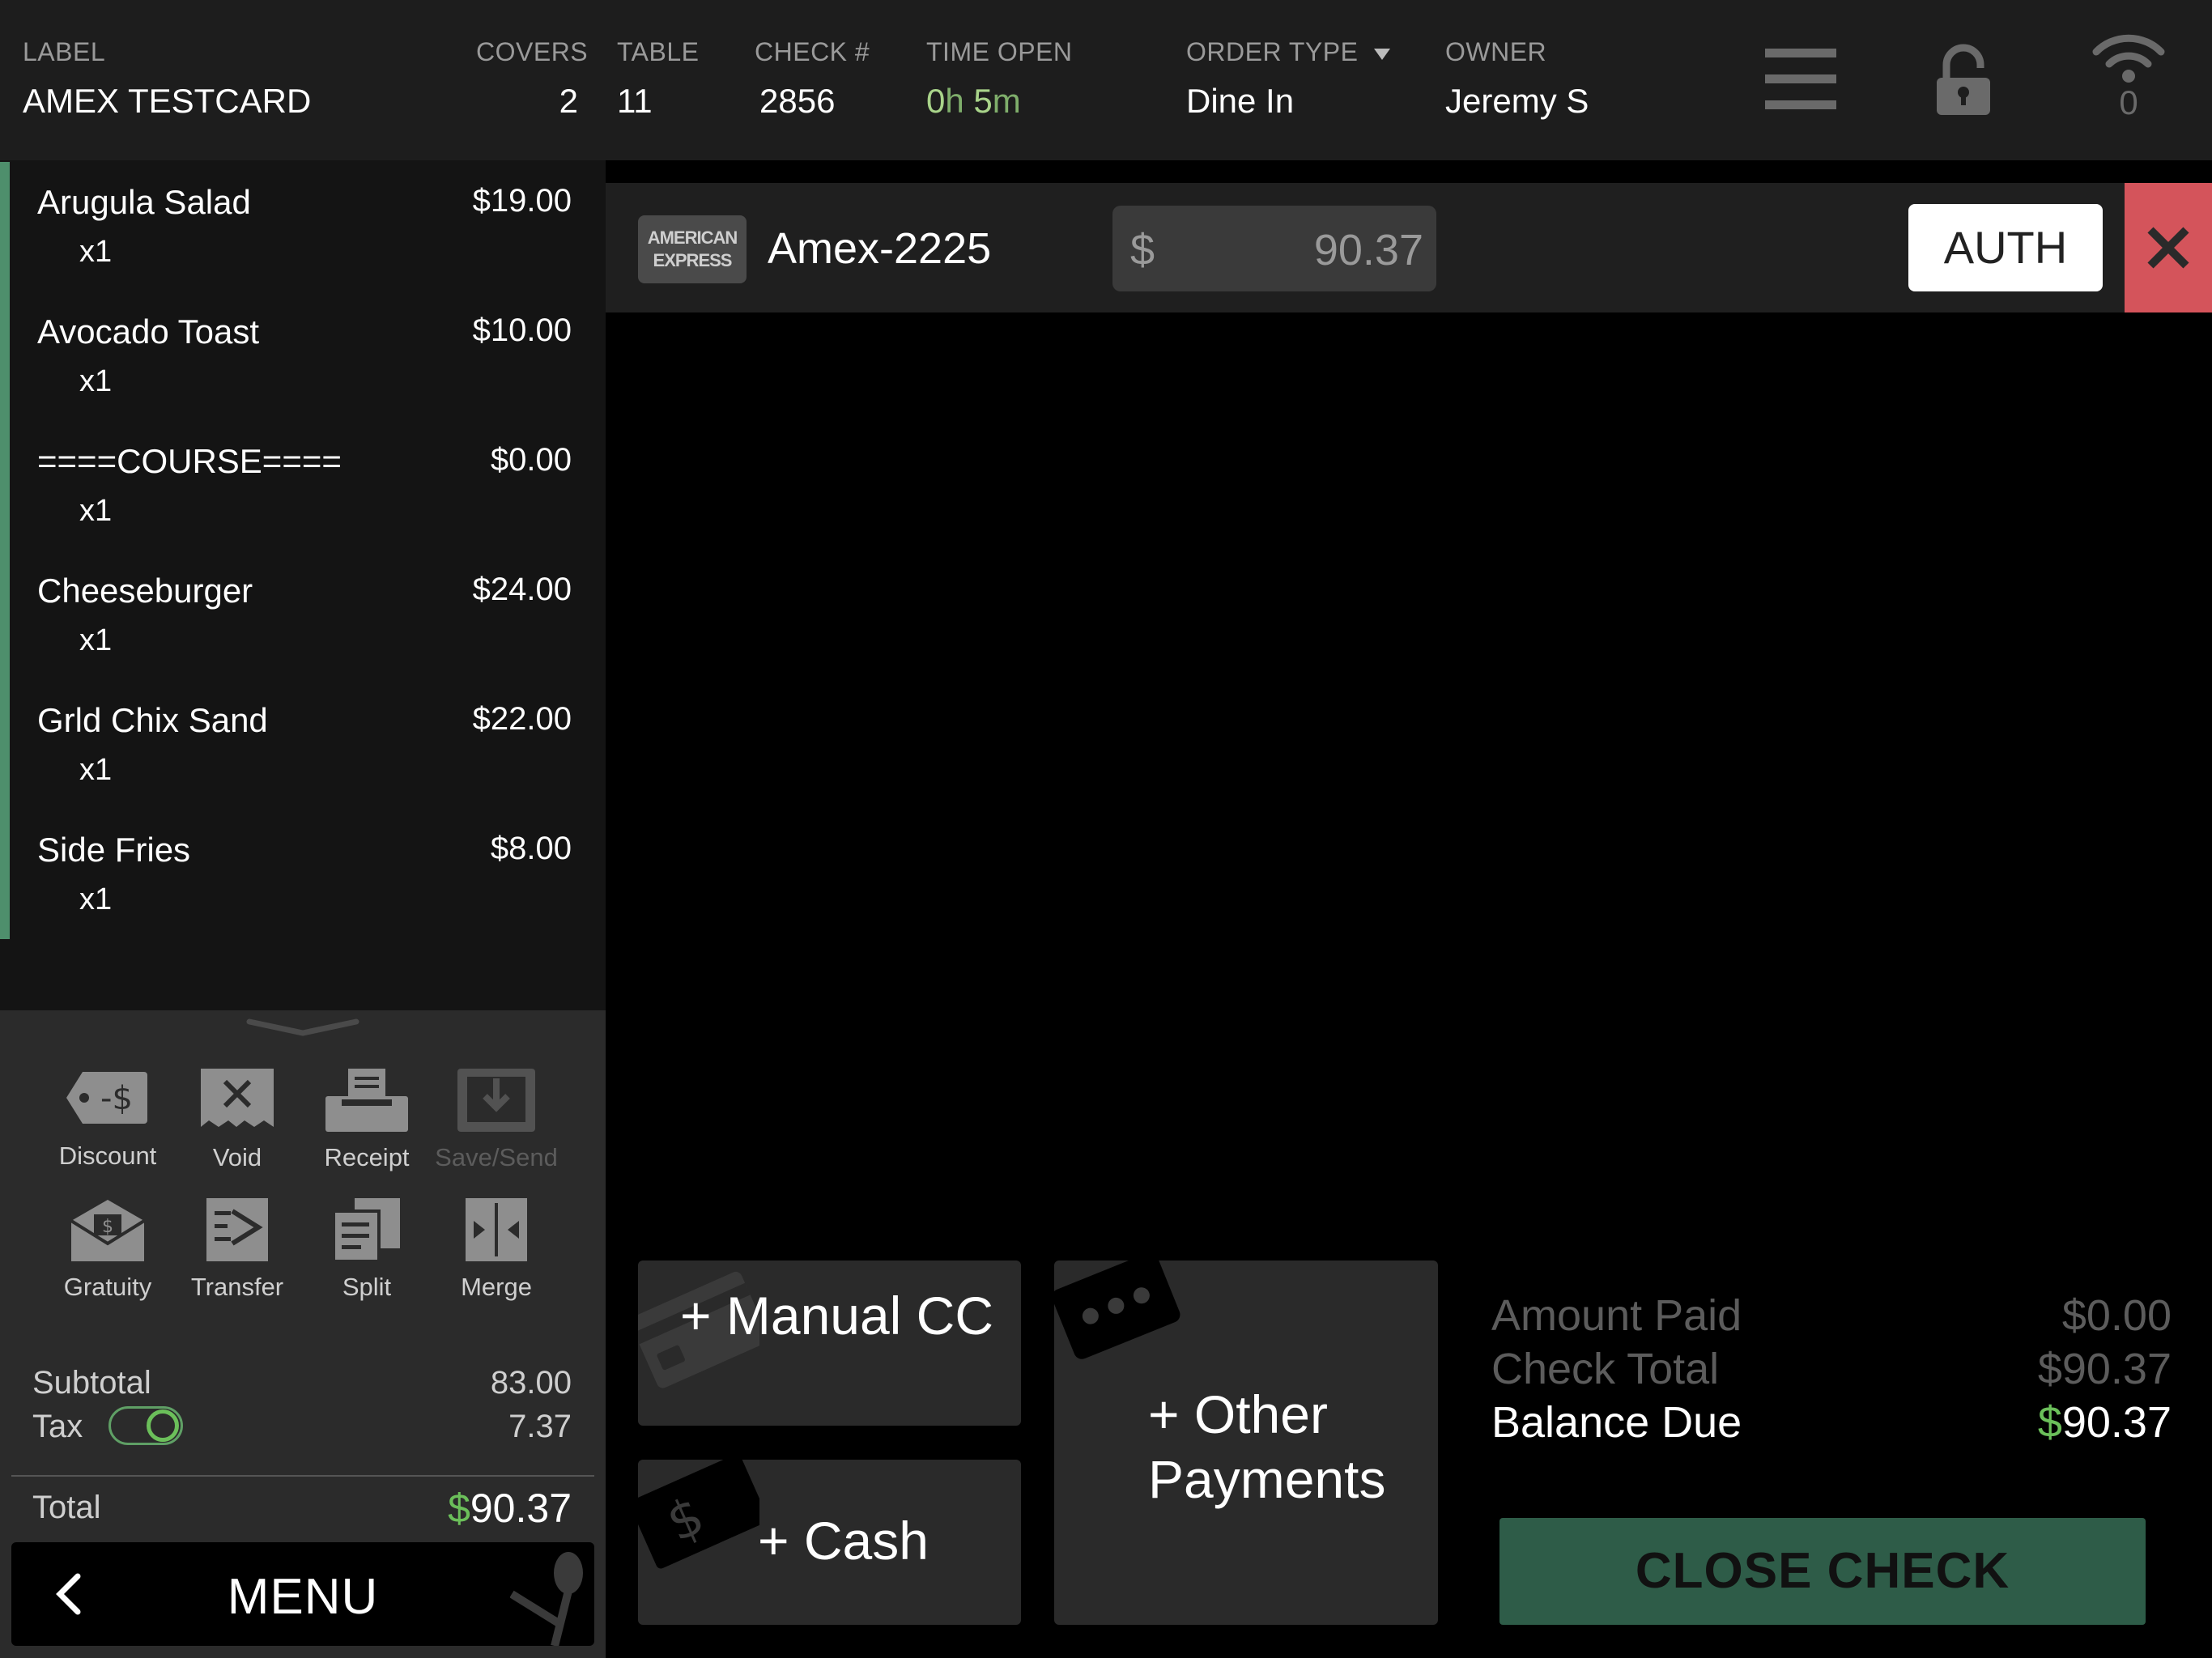 The height and width of the screenshot is (1658, 2212). I want to click on wifi-status: 0, so click(2129, 77).